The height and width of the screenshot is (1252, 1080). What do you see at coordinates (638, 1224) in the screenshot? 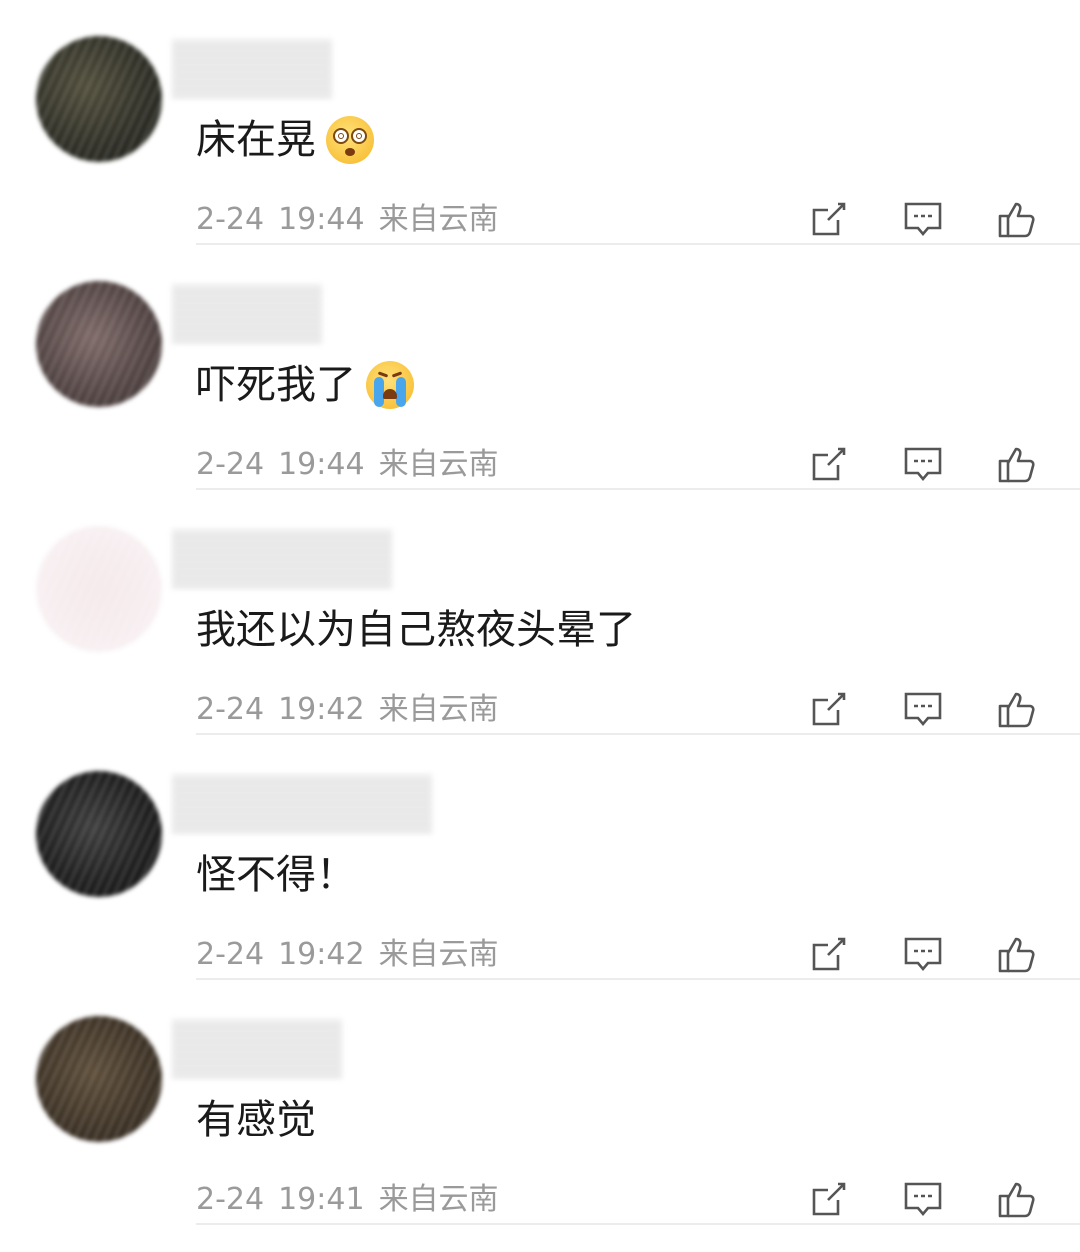
I see `divider` at bounding box center [638, 1224].